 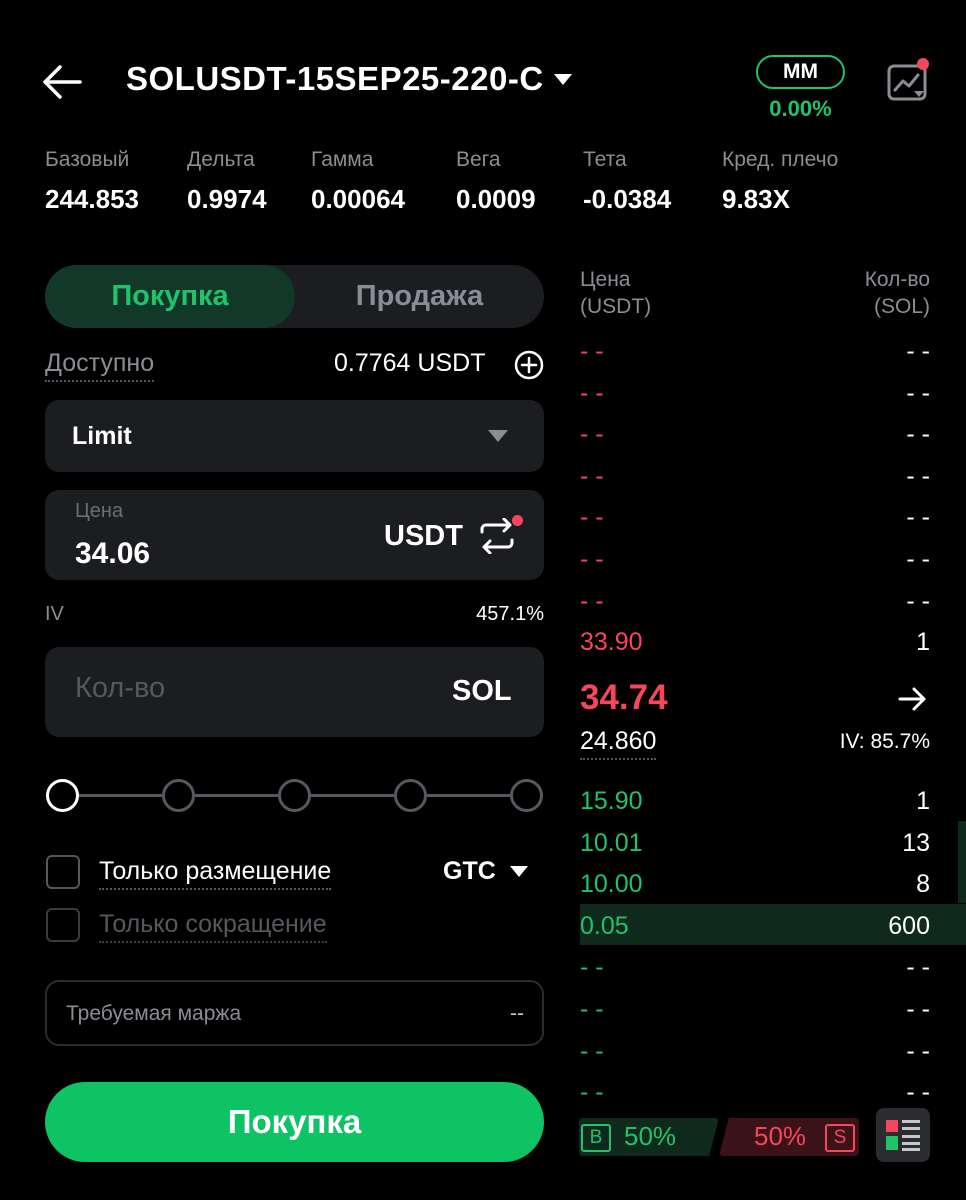 I want to click on bid-price: 15.90, so click(x=611, y=801).